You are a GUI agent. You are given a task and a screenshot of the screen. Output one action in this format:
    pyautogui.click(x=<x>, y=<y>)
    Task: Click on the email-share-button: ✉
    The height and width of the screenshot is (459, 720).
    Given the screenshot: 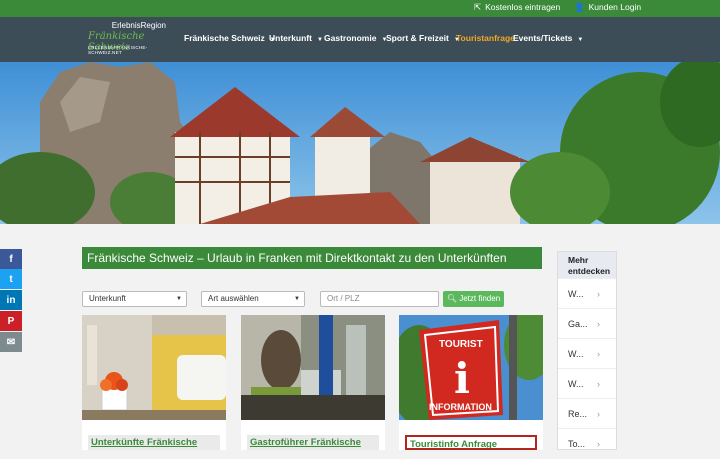 What is the action you would take?
    pyautogui.click(x=11, y=342)
    